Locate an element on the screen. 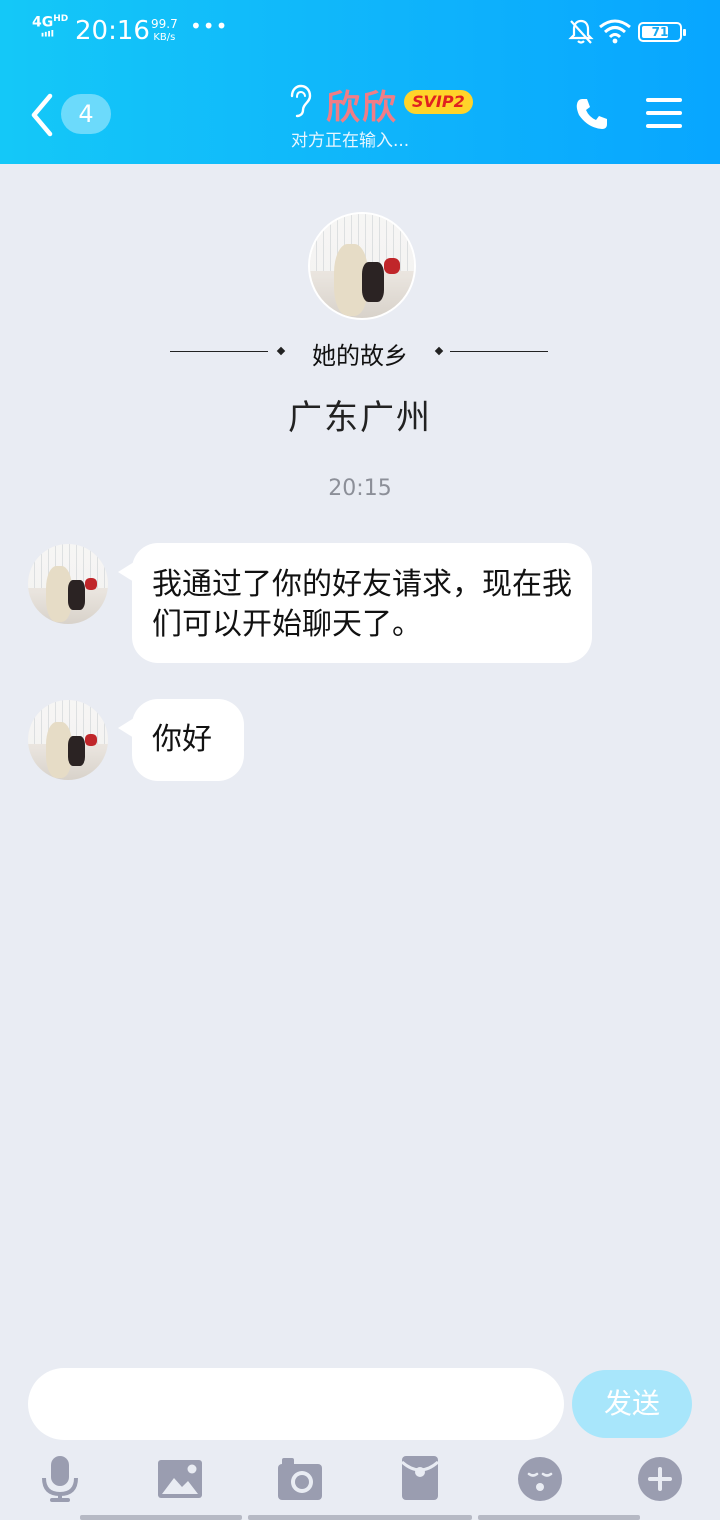  emoji-icon is located at coordinates (540, 1479).